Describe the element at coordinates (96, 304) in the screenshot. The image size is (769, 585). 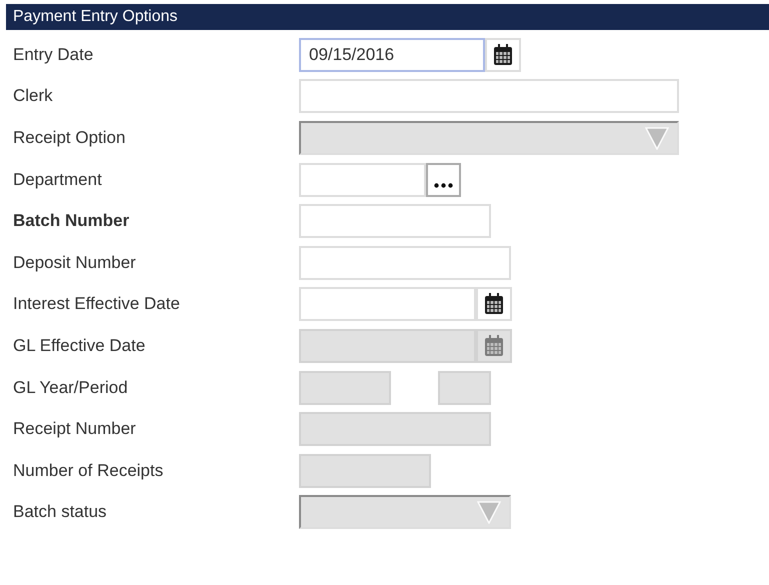
I see `field-label: Interest Effective Date` at that location.